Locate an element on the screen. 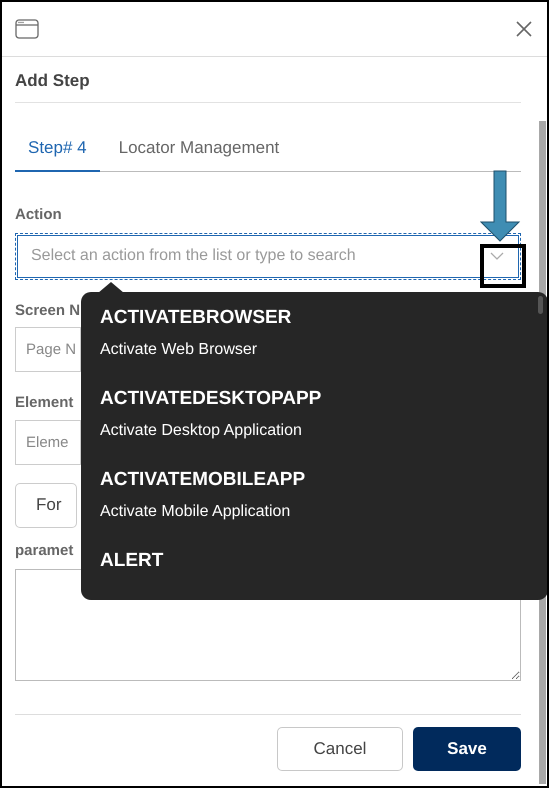  window-icon is located at coordinates (27, 29).